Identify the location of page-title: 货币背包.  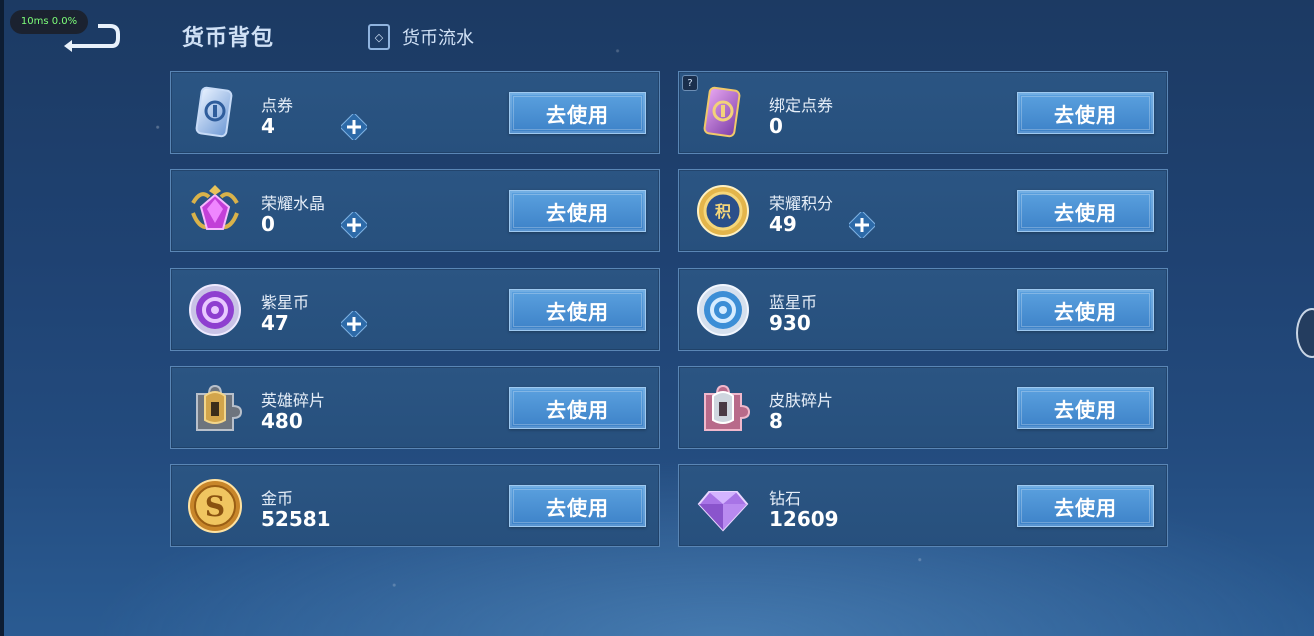
(228, 38).